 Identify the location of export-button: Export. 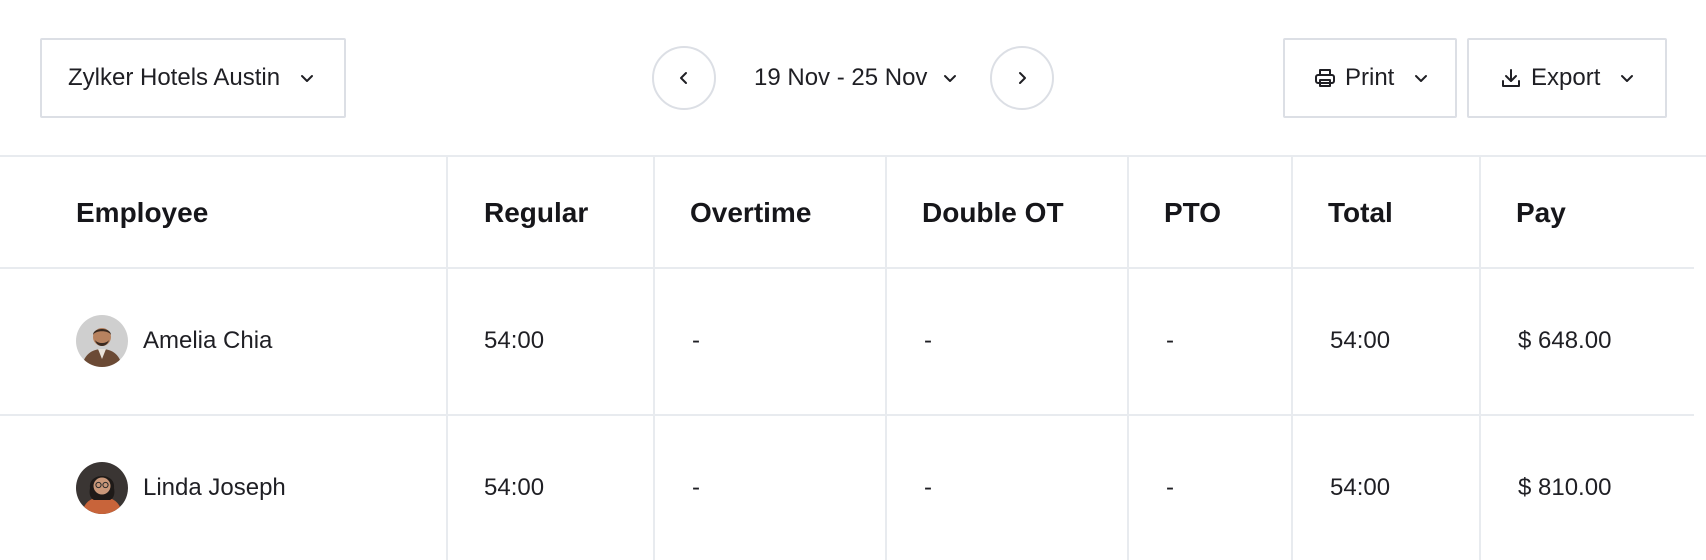
(1567, 78).